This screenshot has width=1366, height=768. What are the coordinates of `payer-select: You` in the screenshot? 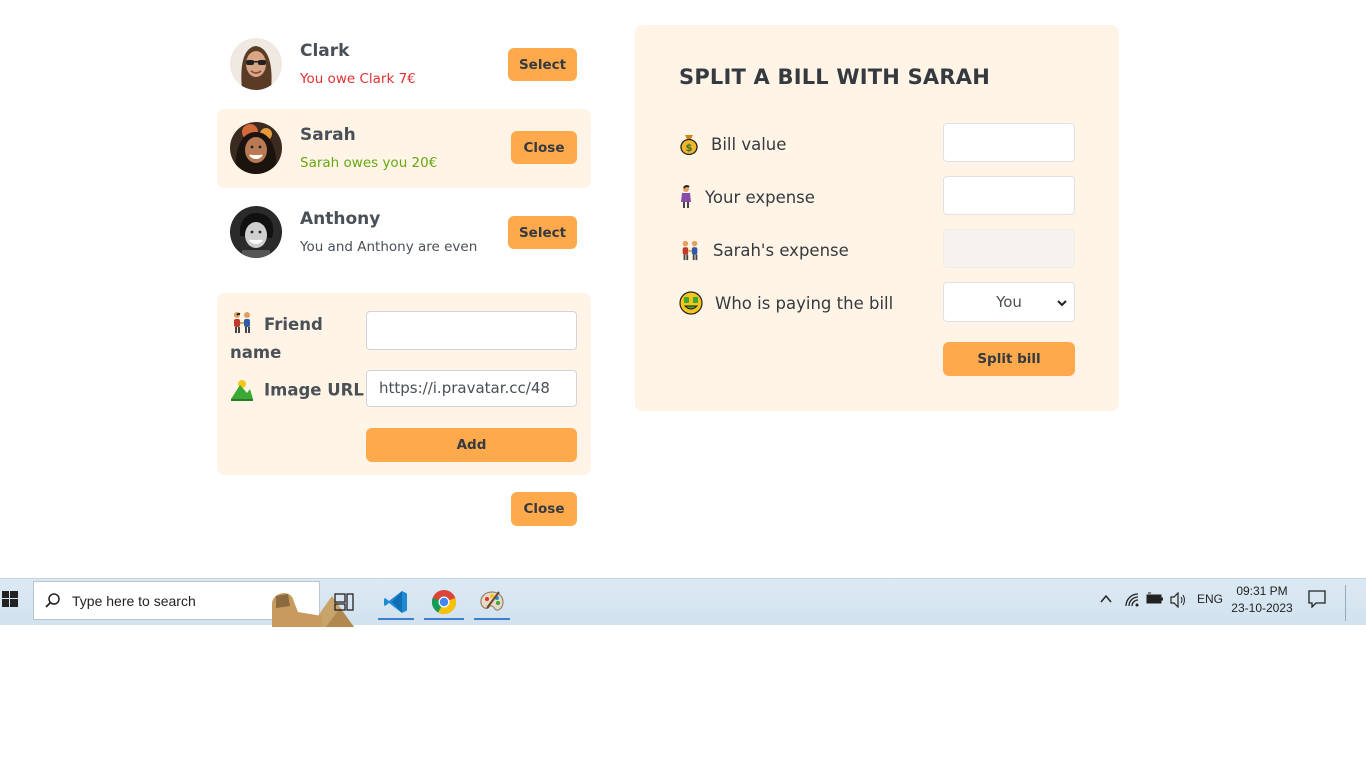 It's located at (1009, 302).